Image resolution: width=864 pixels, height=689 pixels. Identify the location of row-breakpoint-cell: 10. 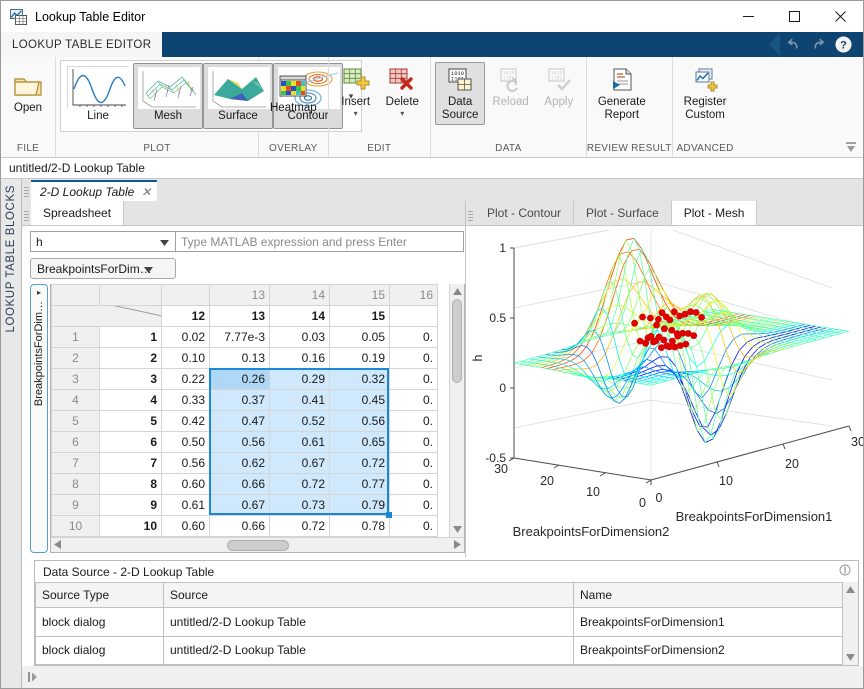
(130, 526).